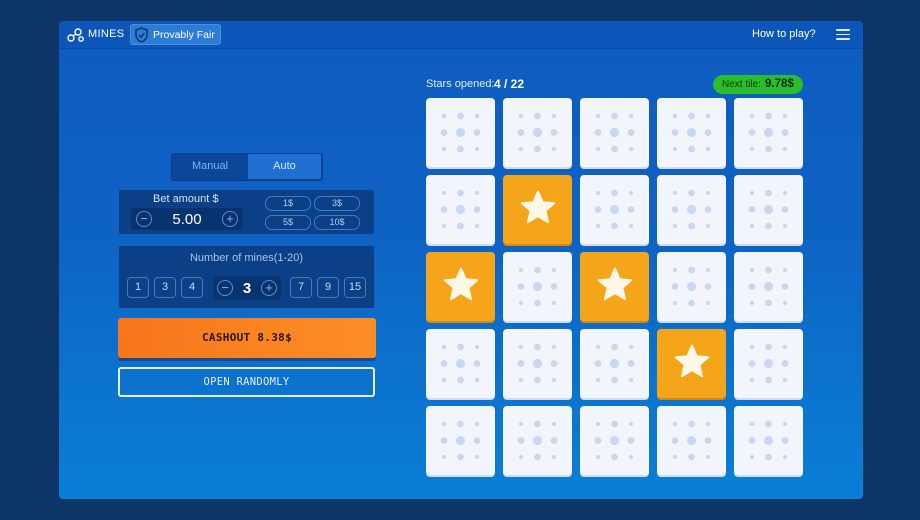 The image size is (920, 520). I want to click on quick-bet-10: 10$, so click(337, 222).